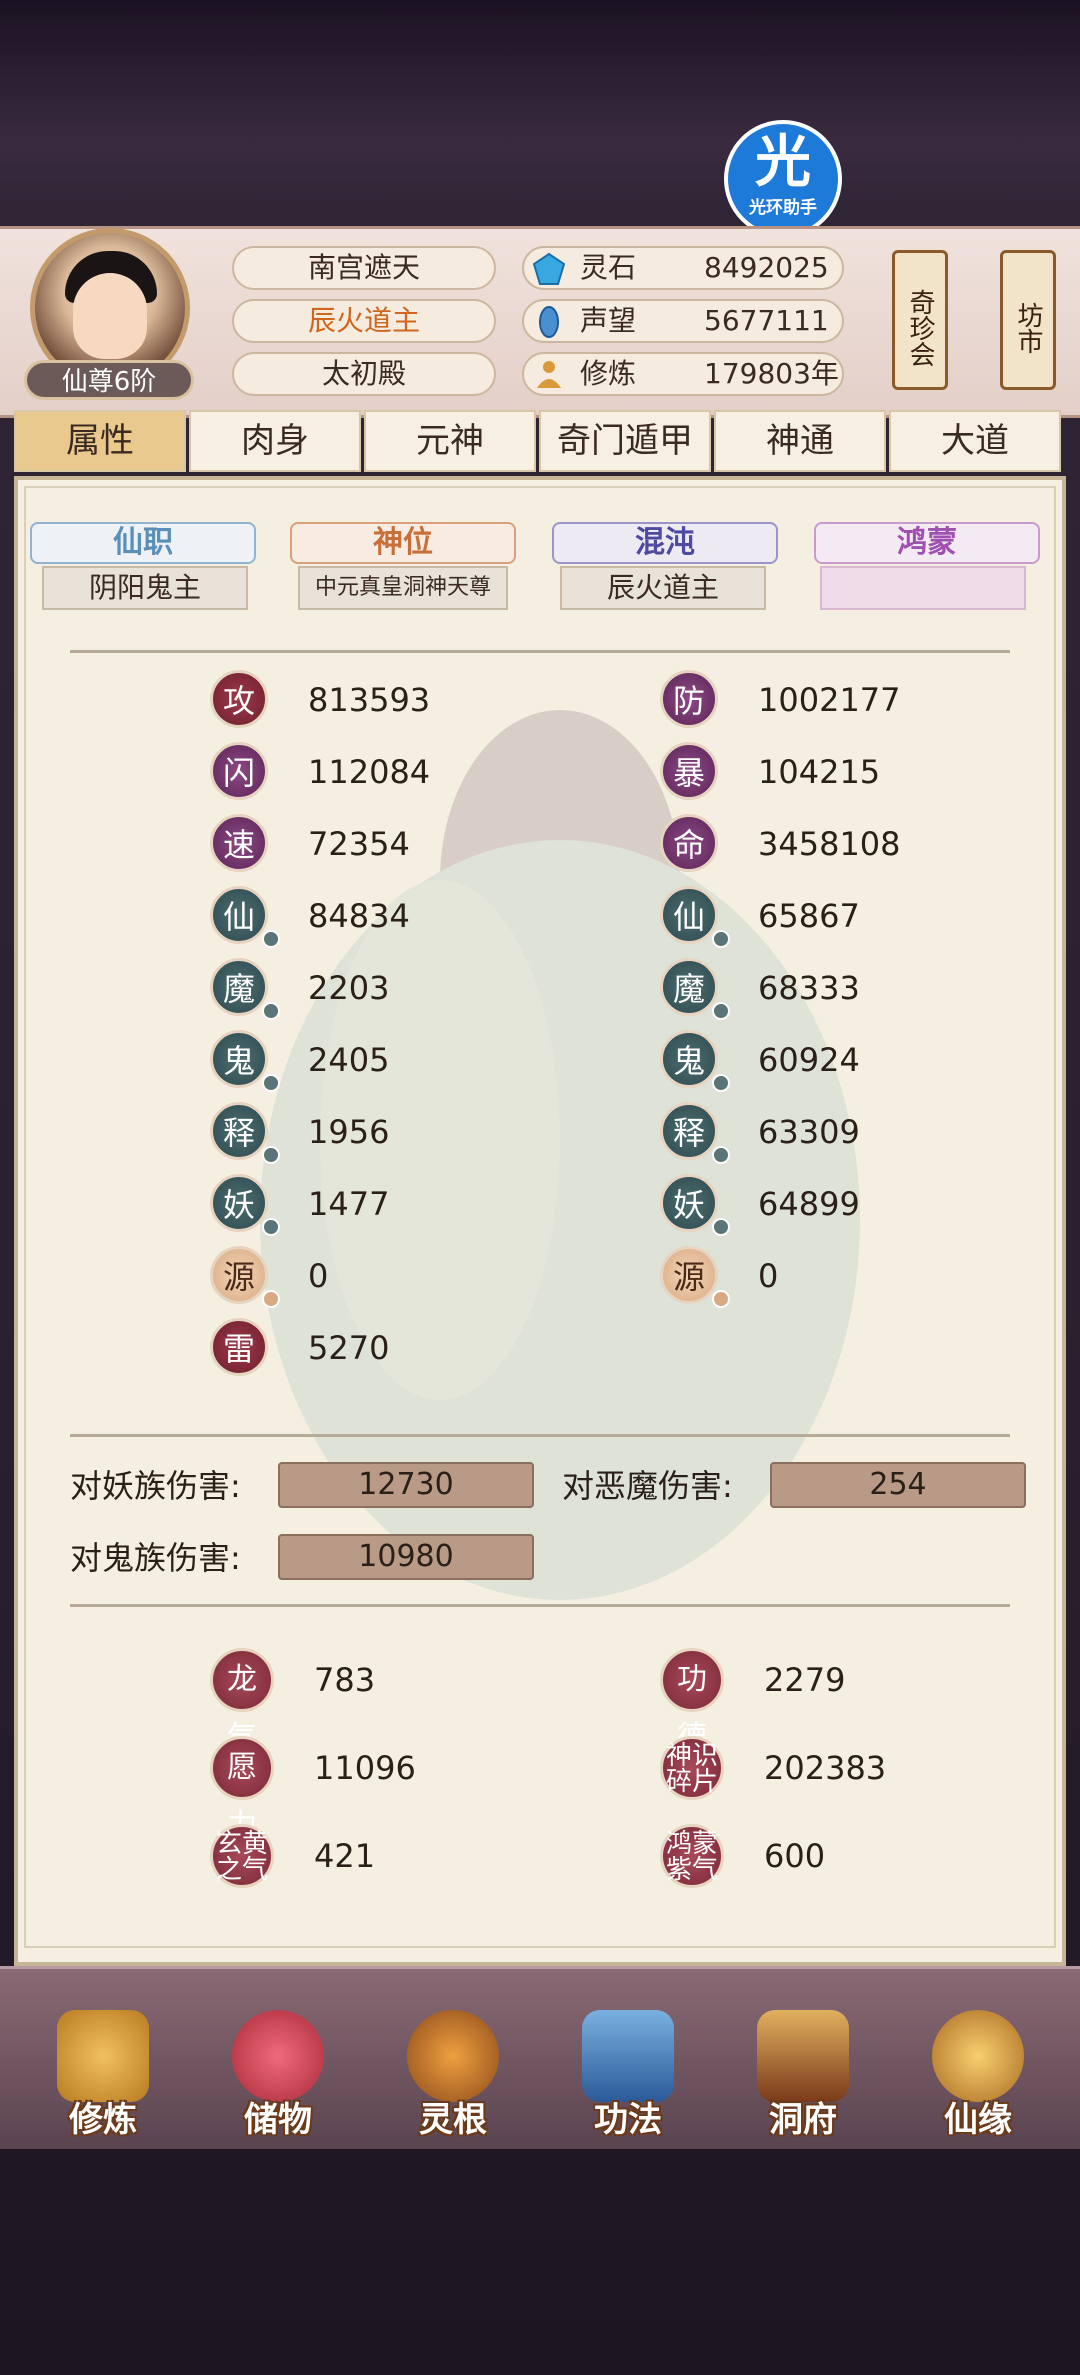 This screenshot has width=1080, height=2375. What do you see at coordinates (365, 1768) in the screenshot?
I see `wish-power-value: 11096` at bounding box center [365, 1768].